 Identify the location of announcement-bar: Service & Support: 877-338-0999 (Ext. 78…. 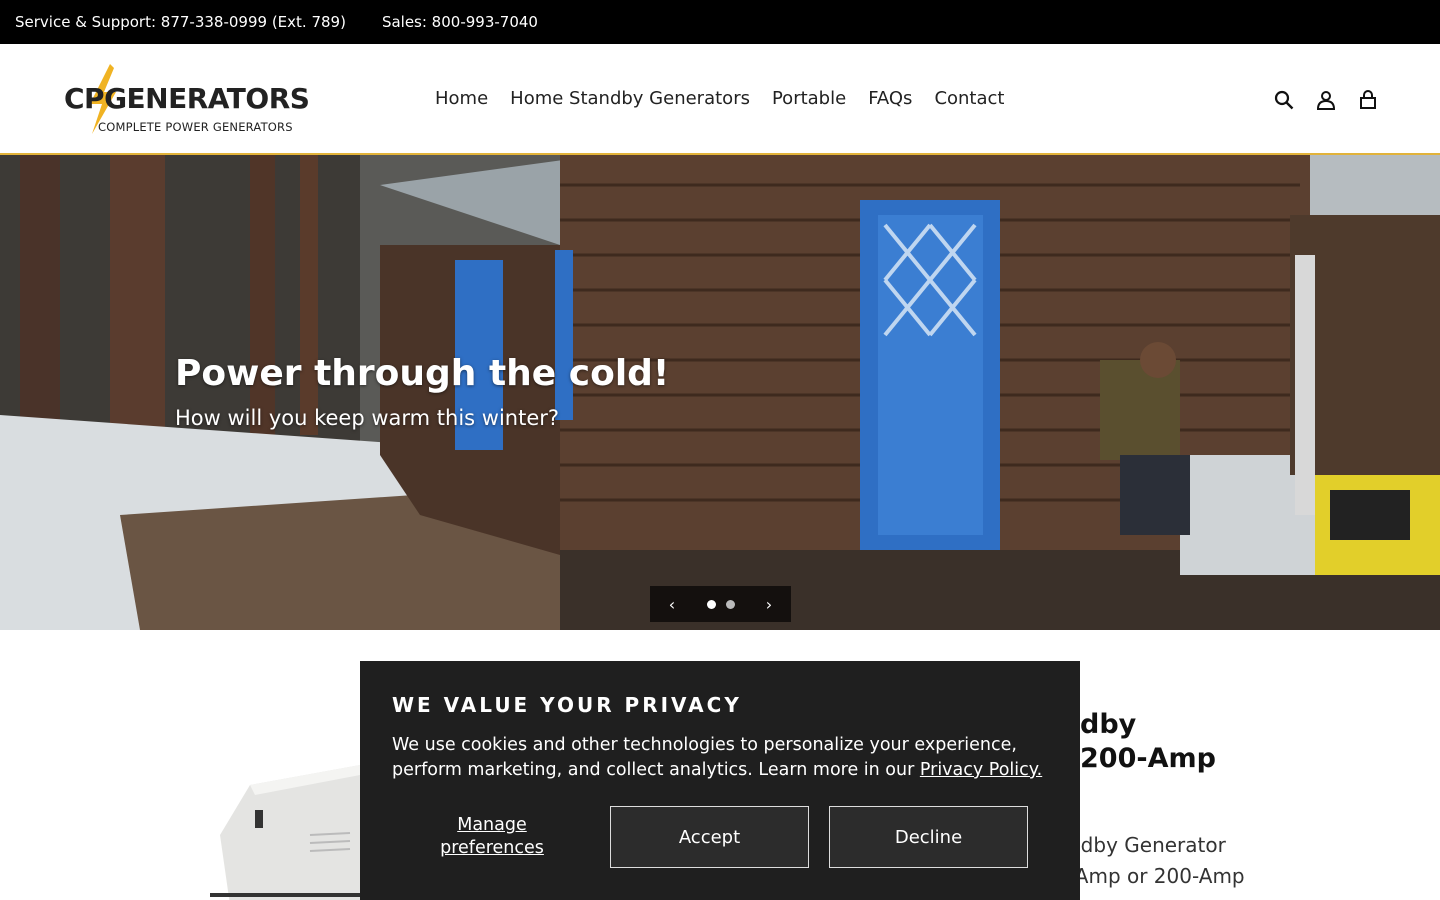
(720, 22).